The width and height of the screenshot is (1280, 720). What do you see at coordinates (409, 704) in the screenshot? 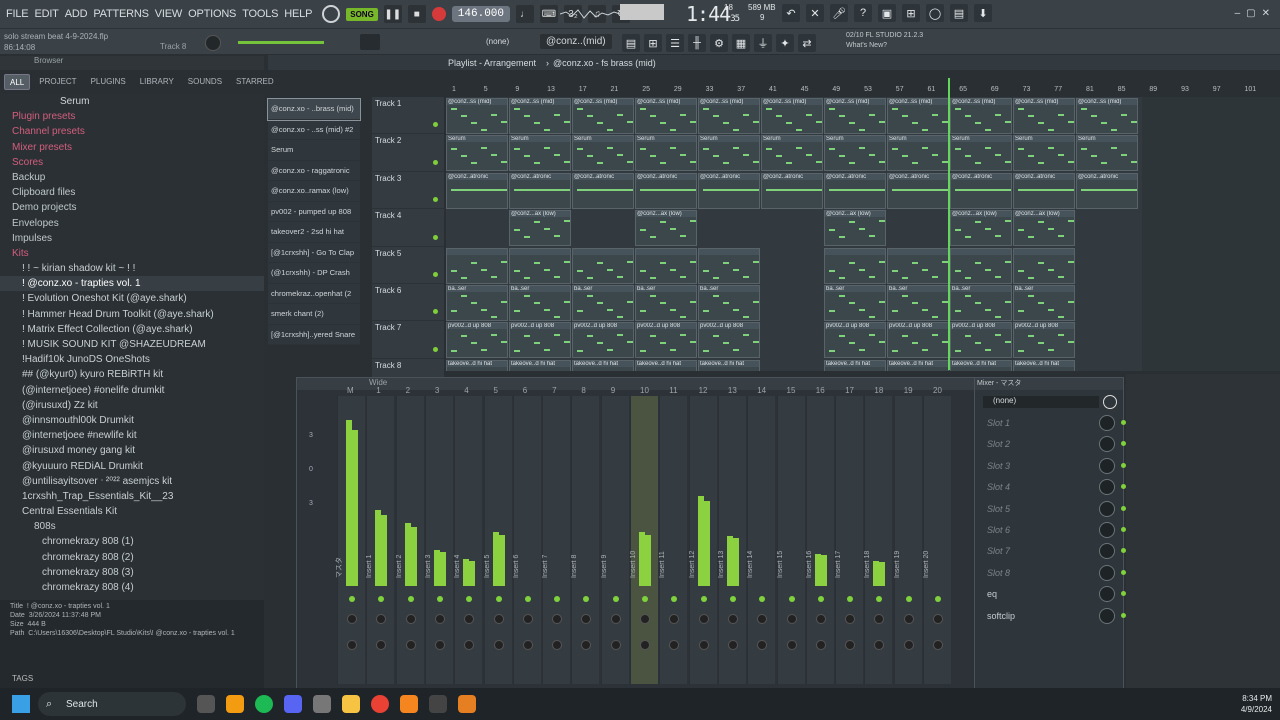
I see `fl-studio-icon` at bounding box center [409, 704].